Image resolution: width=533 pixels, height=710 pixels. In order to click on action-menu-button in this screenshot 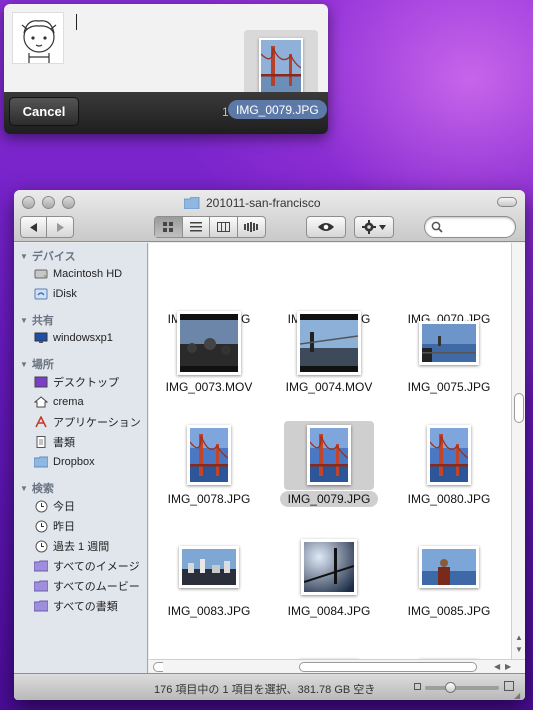, I will do `click(374, 227)`.